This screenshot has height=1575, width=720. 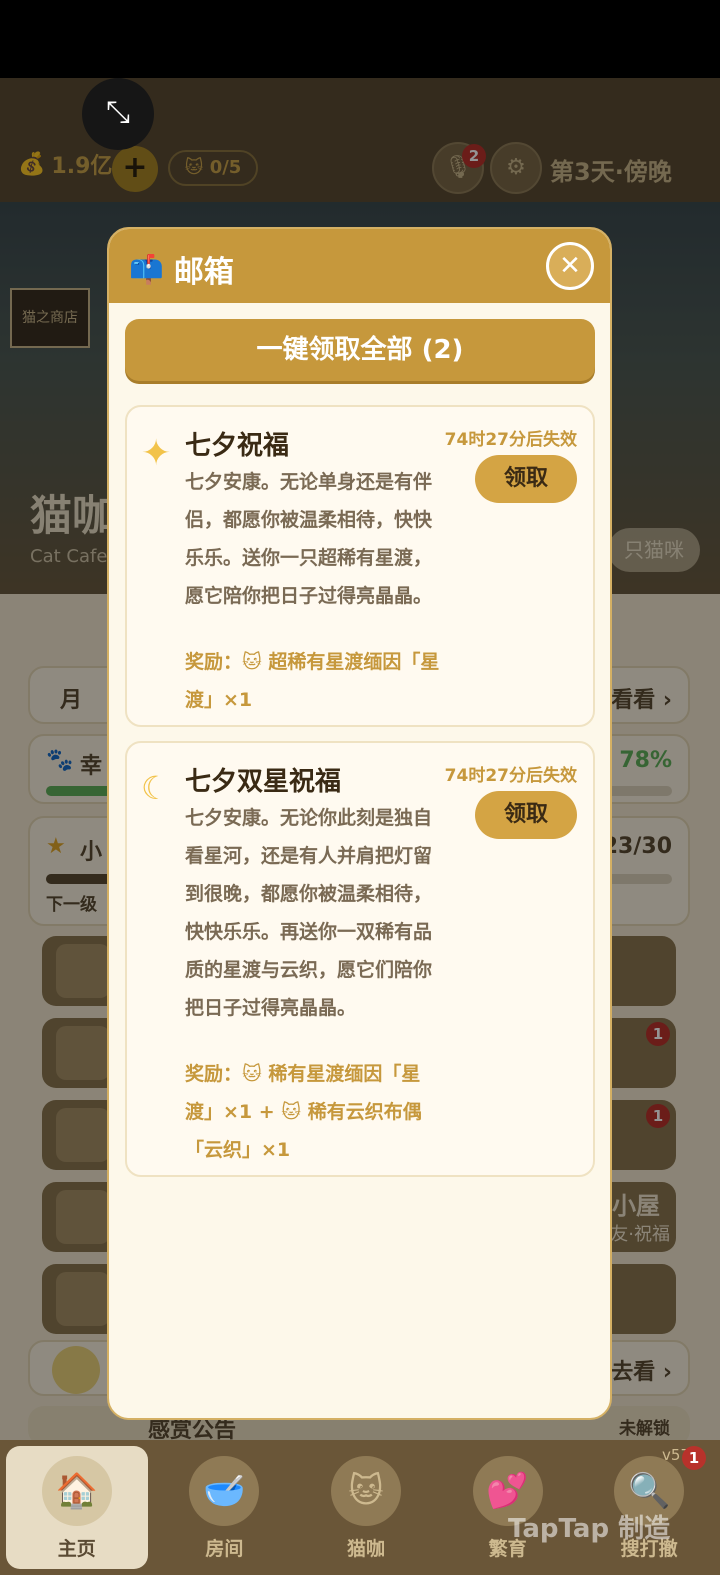 What do you see at coordinates (365, 1549) in the screenshot?
I see `nav-label: 猫咖` at bounding box center [365, 1549].